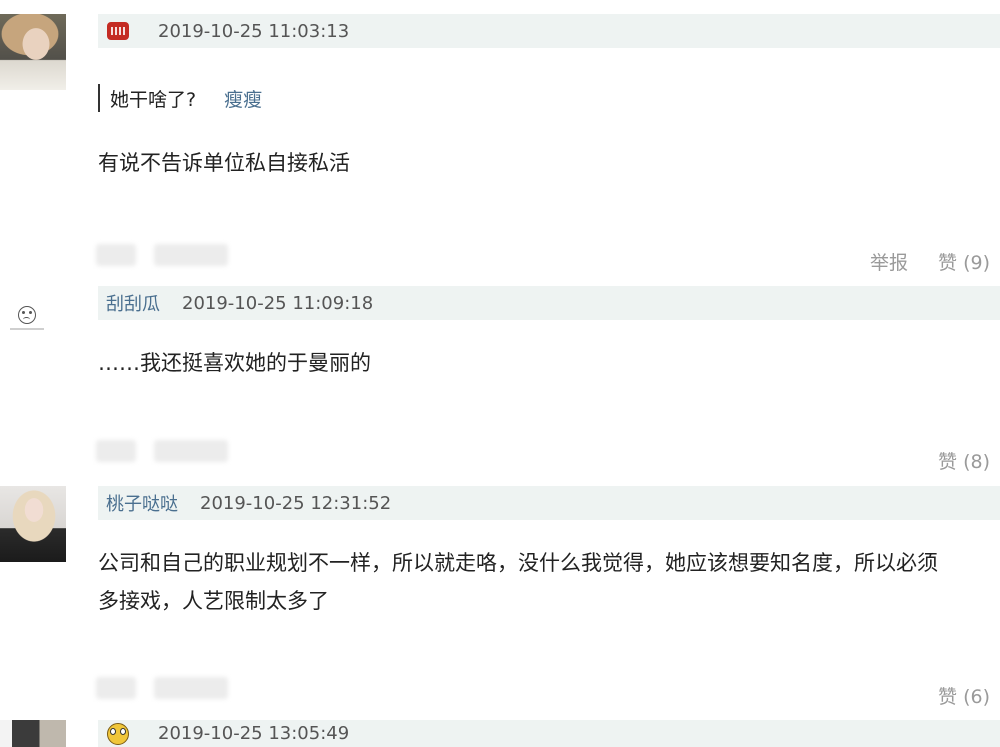 This screenshot has height=747, width=1000. Describe the element at coordinates (254, 31) in the screenshot. I see `comment-time: 2019-10-25 11:03:13` at that location.